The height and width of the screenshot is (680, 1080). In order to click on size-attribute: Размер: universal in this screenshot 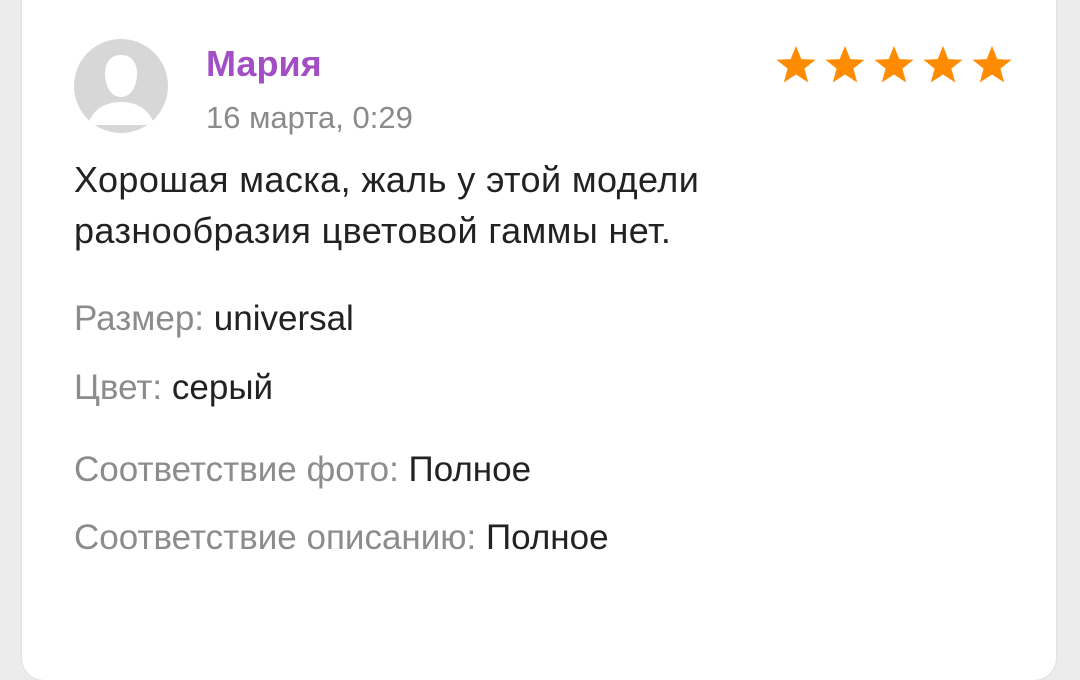, I will do `click(214, 319)`.